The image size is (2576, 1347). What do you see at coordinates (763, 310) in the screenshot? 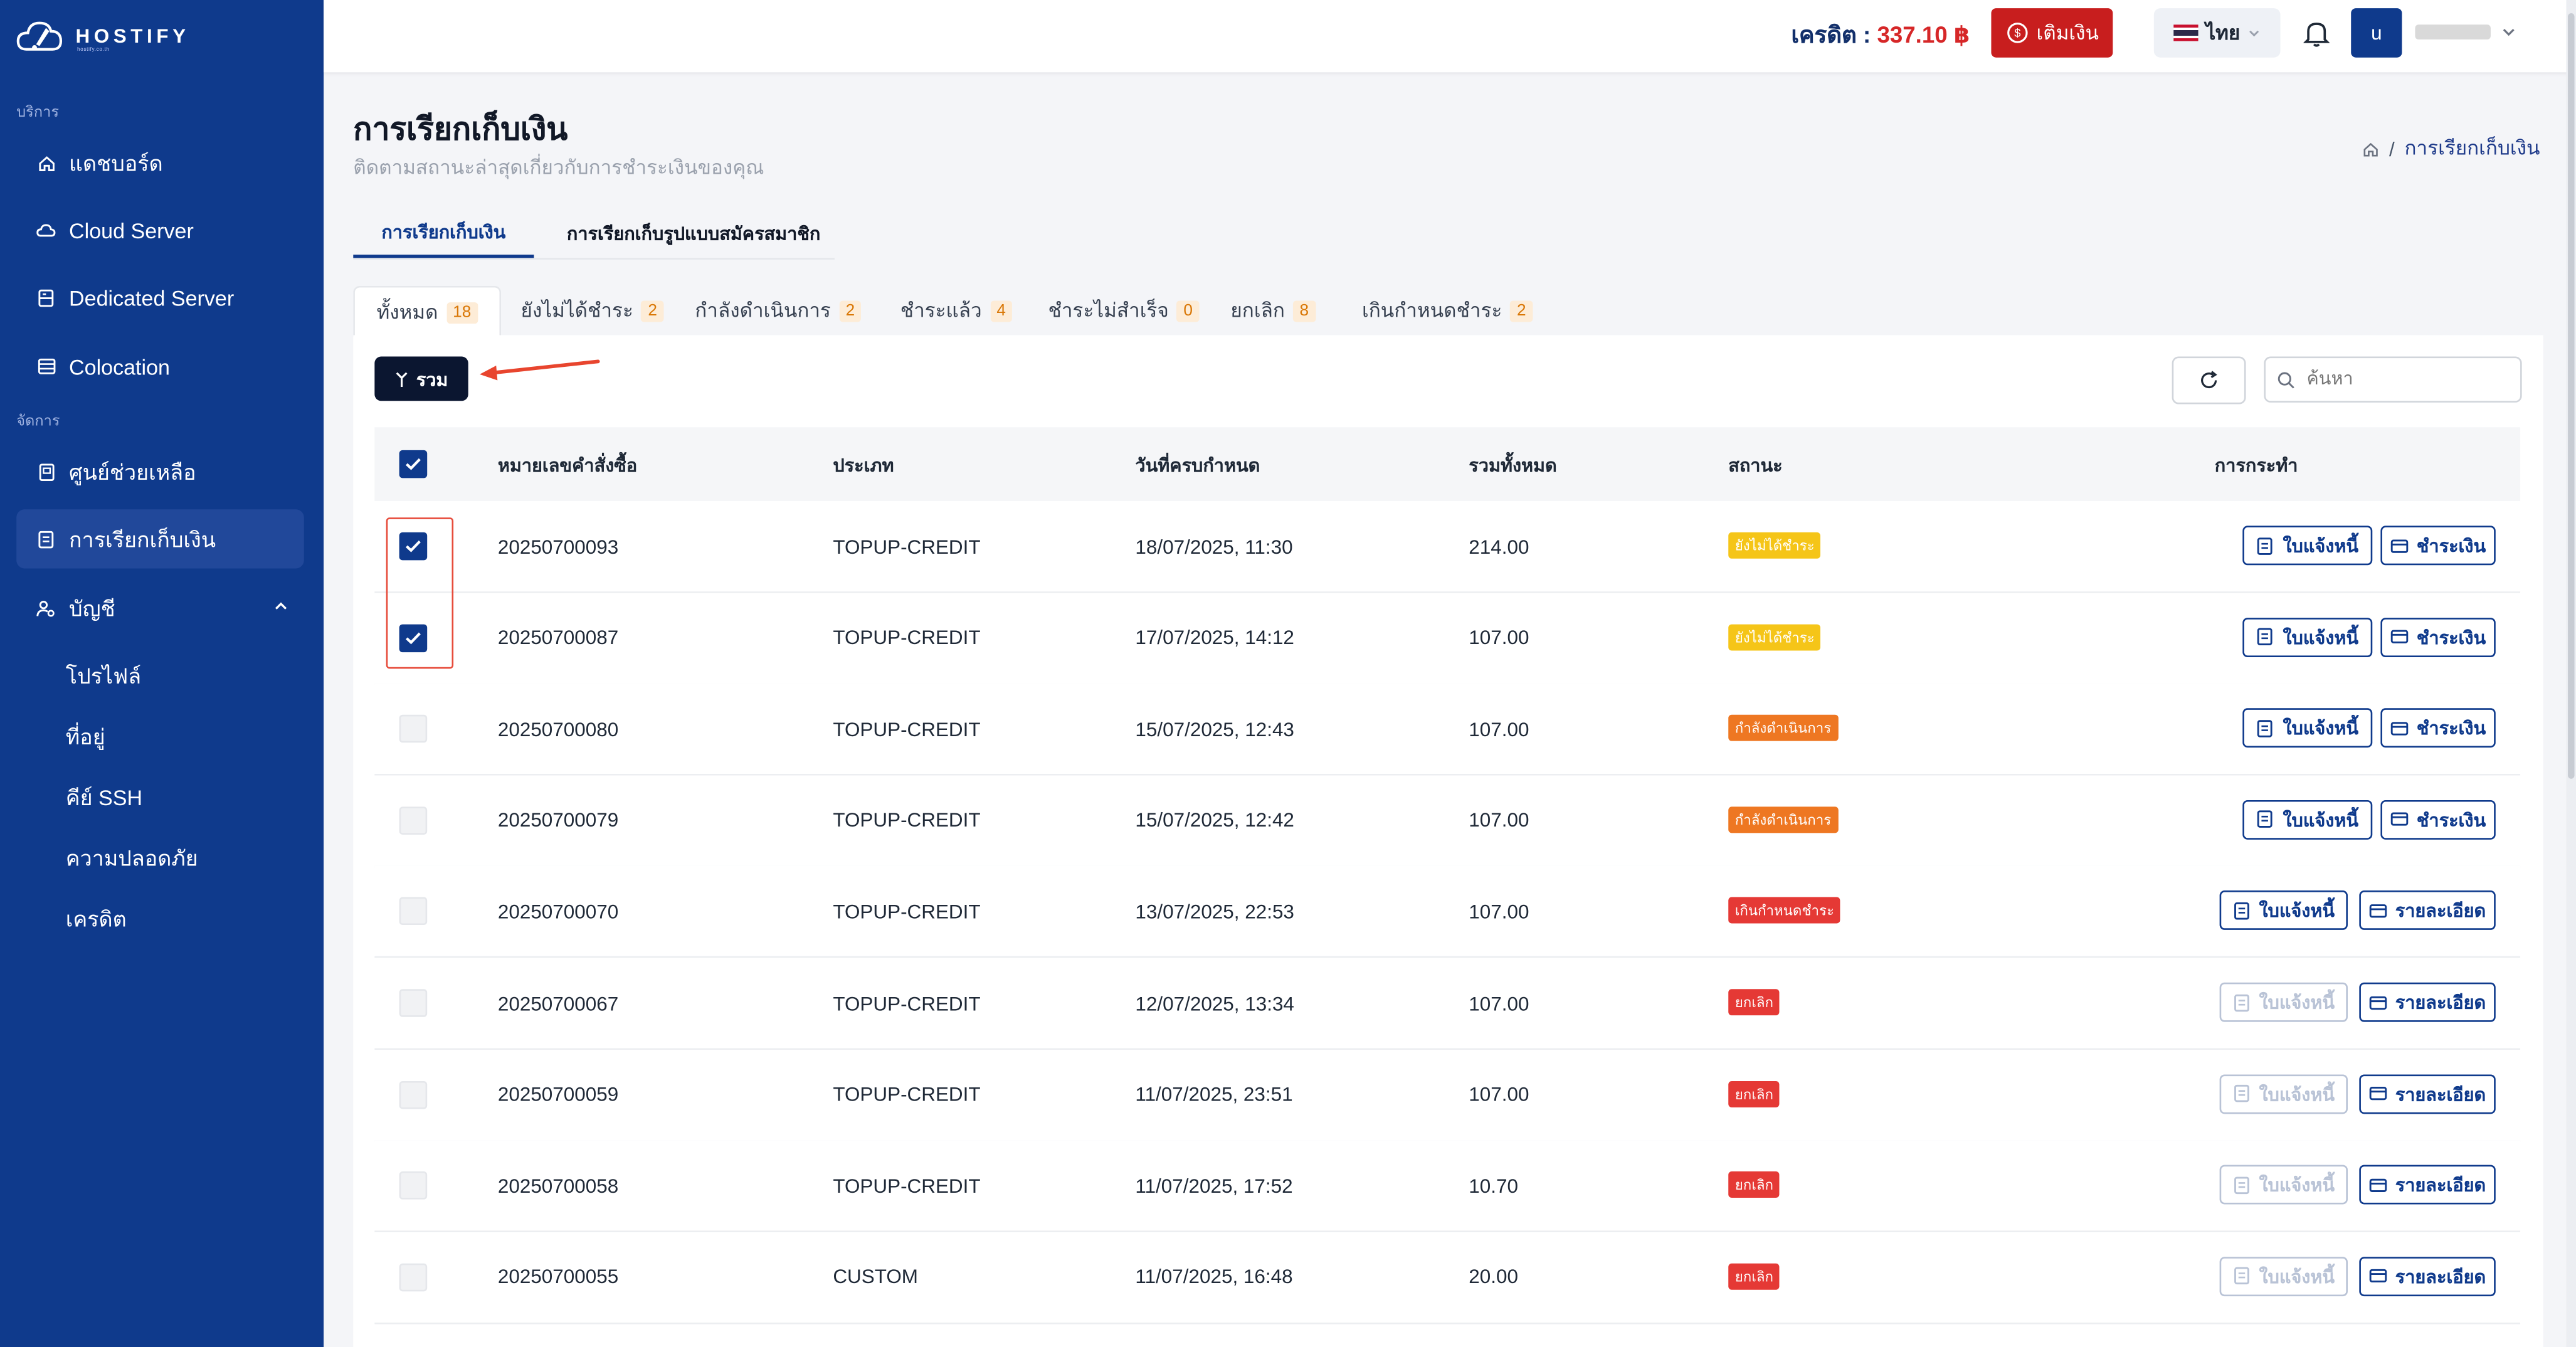
I see `tab-label: กำลังดำเนินการ` at bounding box center [763, 310].